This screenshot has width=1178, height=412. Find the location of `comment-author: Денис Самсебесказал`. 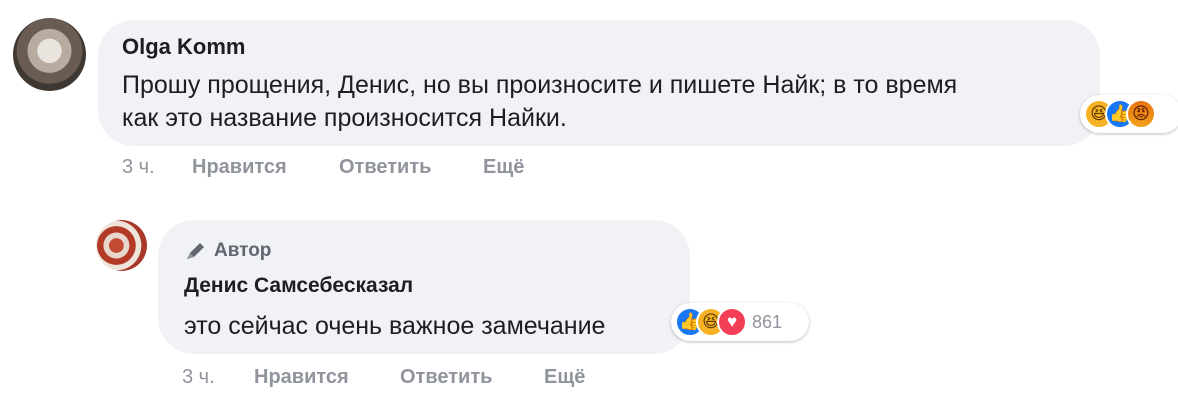

comment-author: Денис Самсебесказал is located at coordinates (298, 286).